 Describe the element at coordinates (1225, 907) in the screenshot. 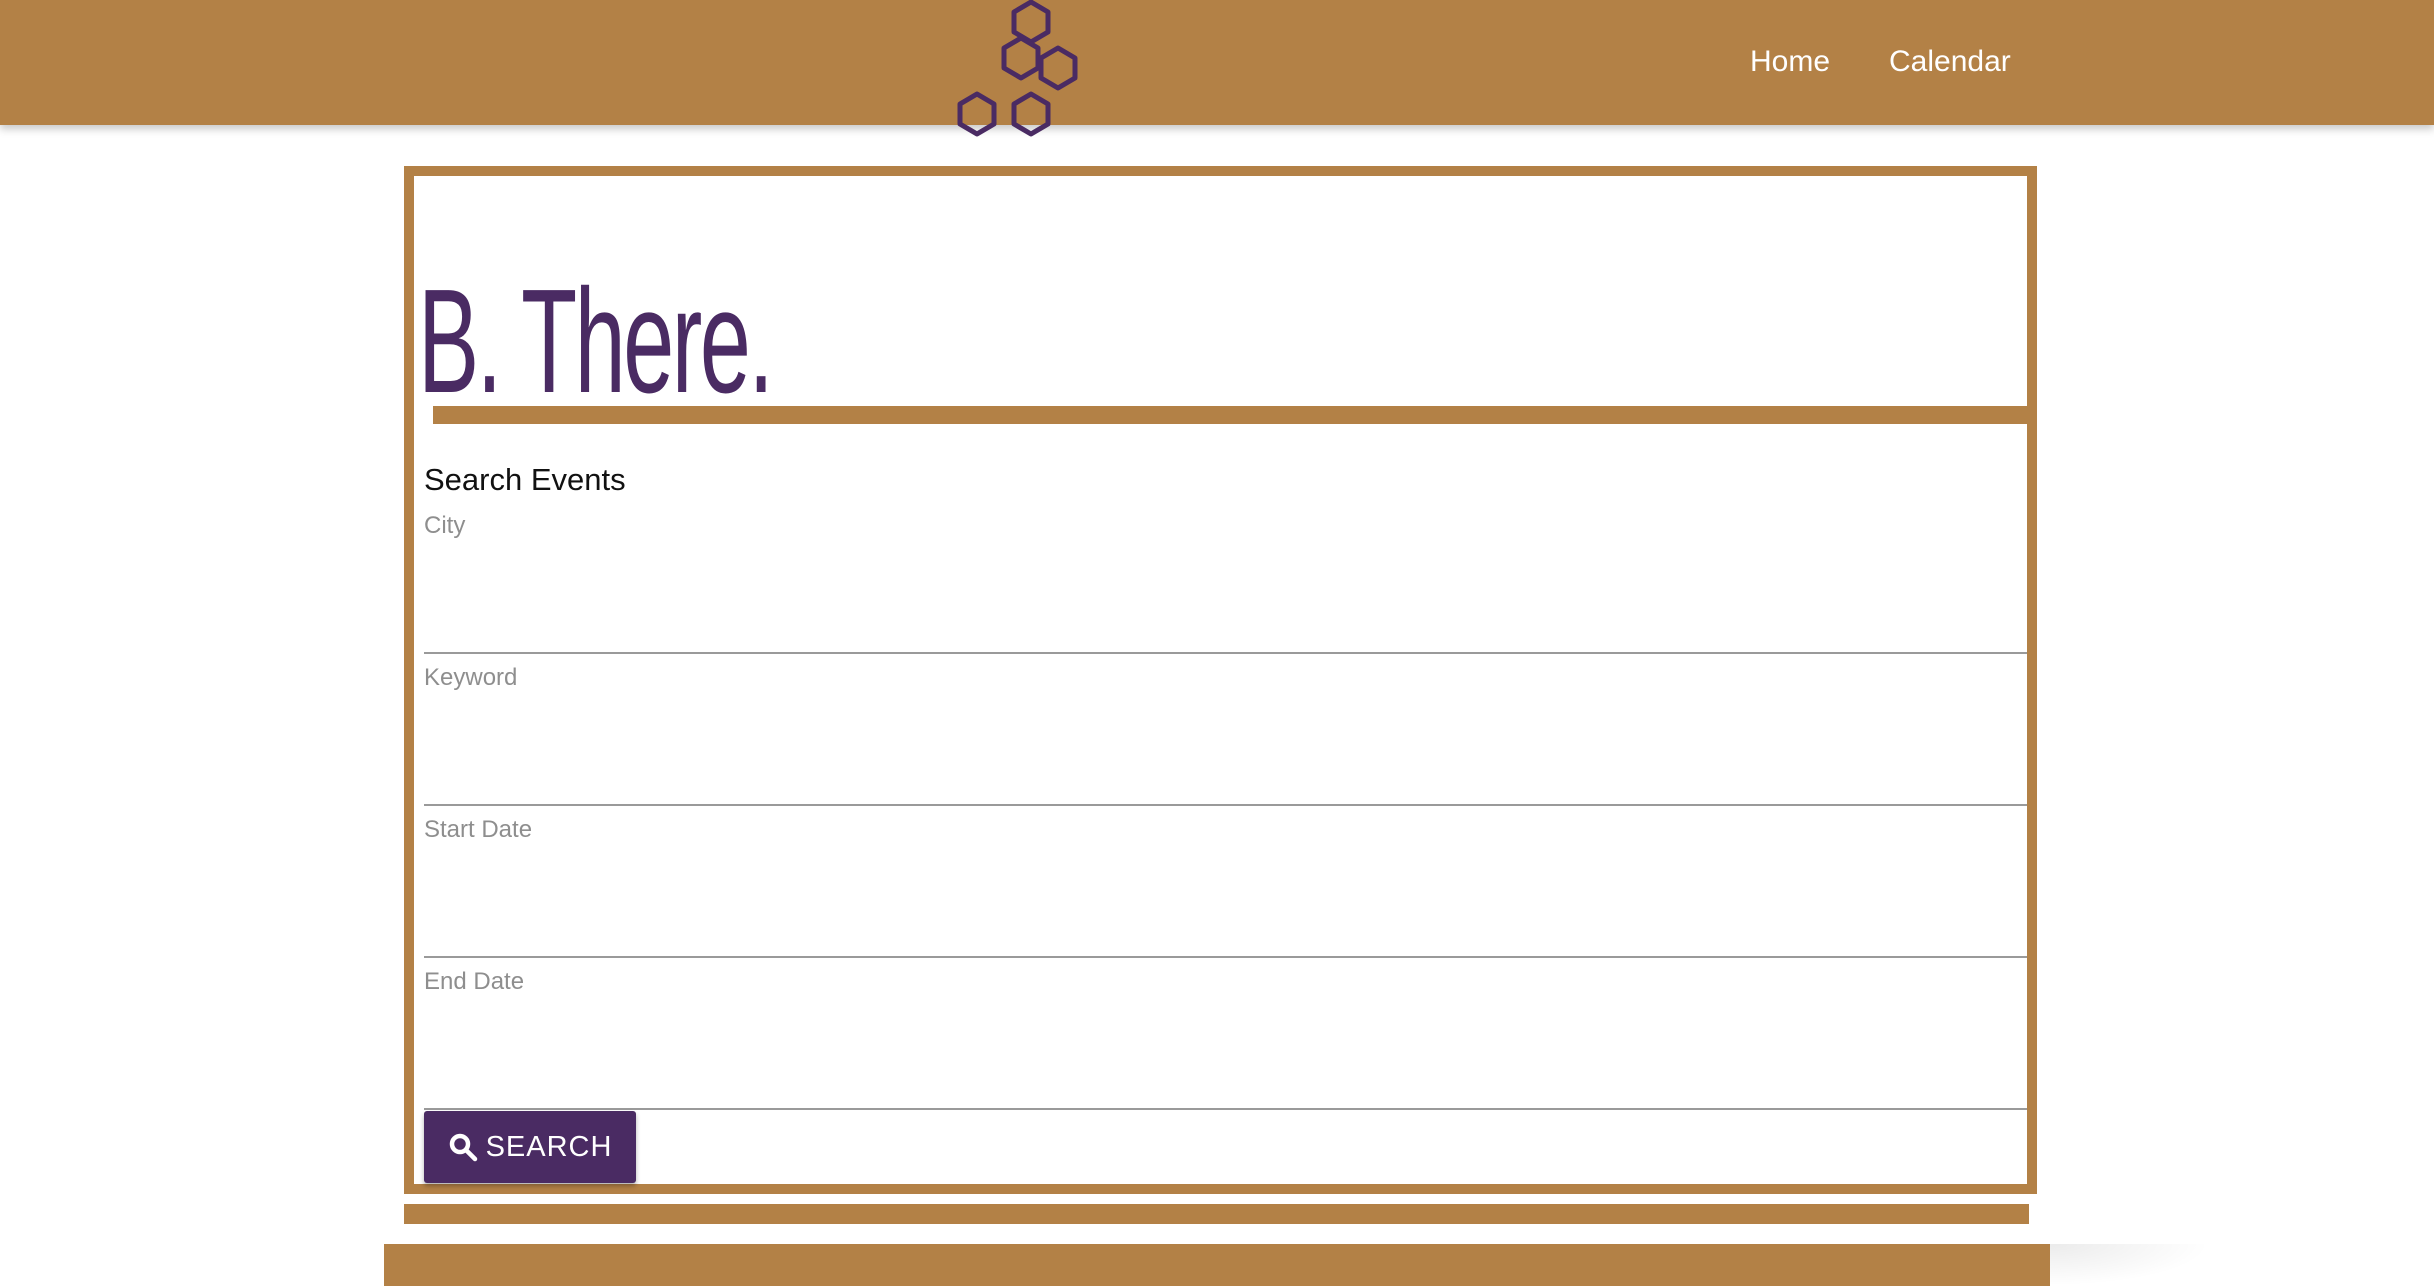

I see `start-date-input` at that location.